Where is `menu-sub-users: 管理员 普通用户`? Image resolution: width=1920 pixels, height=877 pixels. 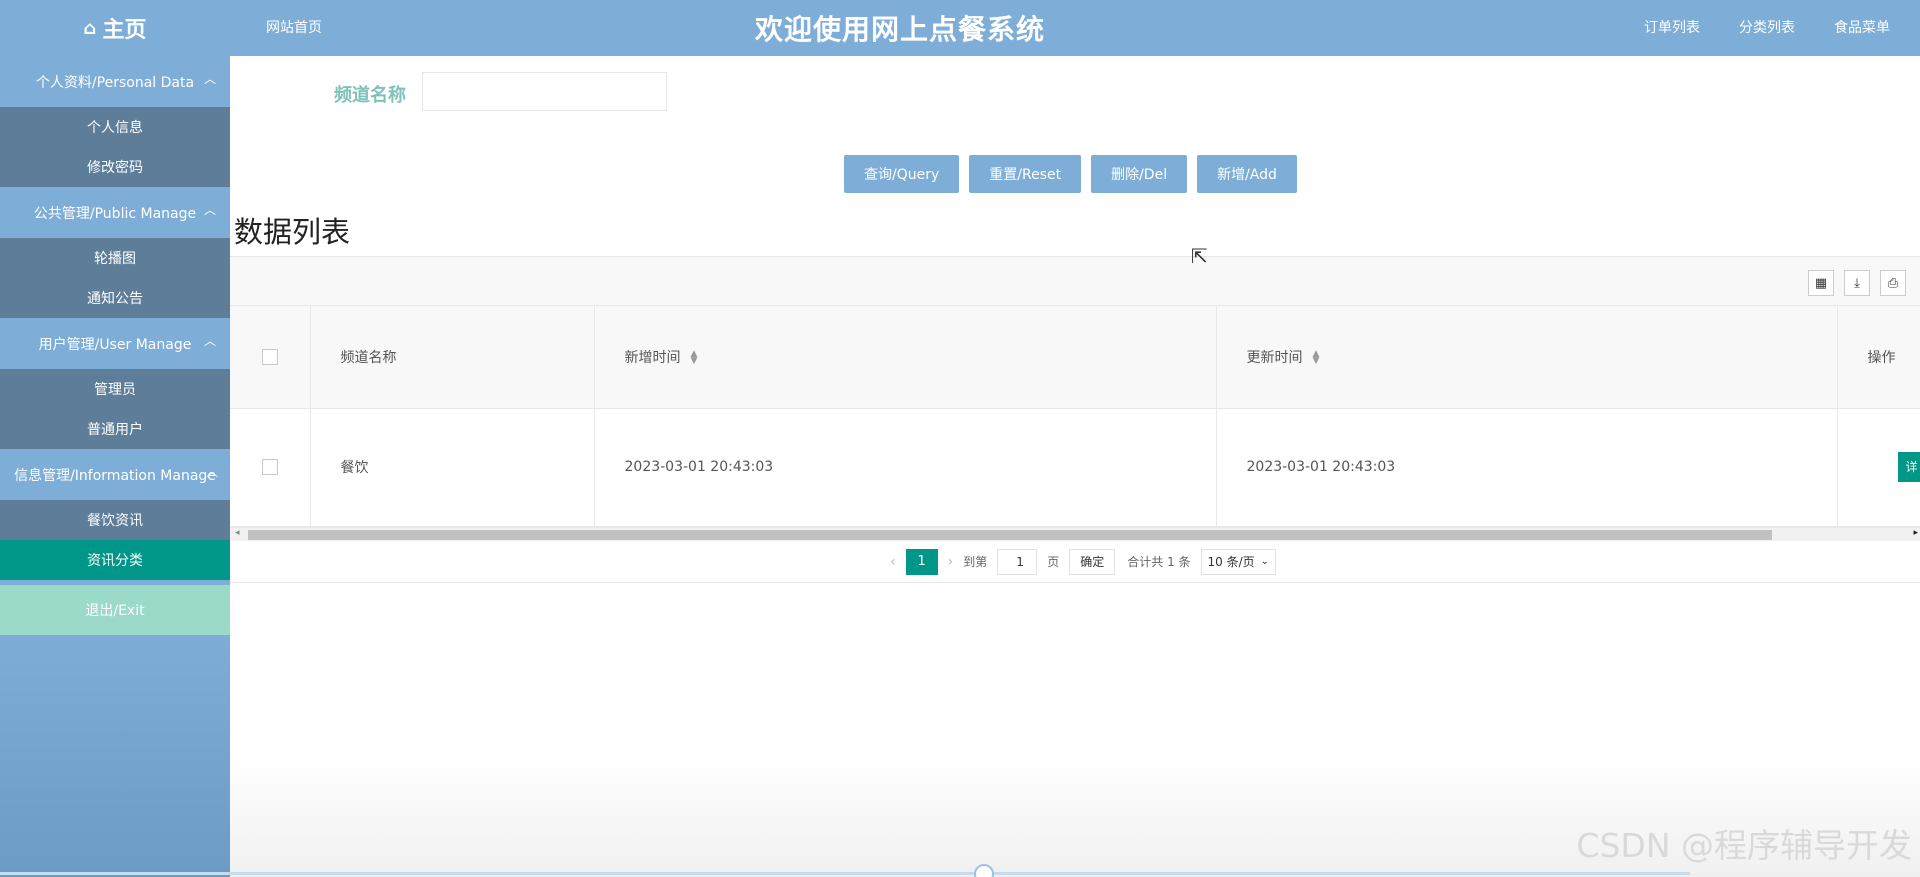
menu-sub-users: 管理员 普通用户 is located at coordinates (115, 409).